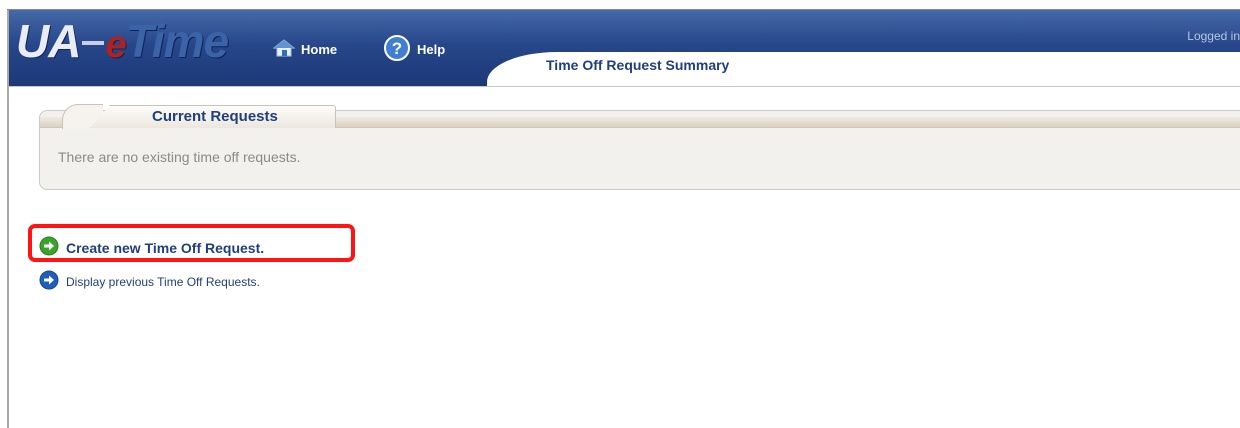 This screenshot has height=428, width=1240. I want to click on home-link: Home, so click(305, 49).